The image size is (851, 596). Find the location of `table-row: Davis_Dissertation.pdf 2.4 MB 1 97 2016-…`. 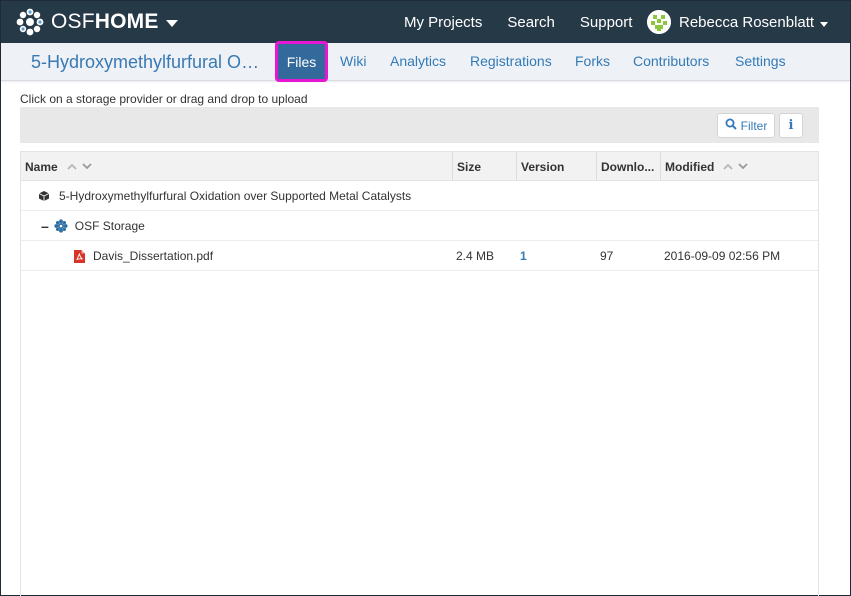

table-row: Davis_Dissertation.pdf 2.4 MB 1 97 2016-… is located at coordinates (419, 256).